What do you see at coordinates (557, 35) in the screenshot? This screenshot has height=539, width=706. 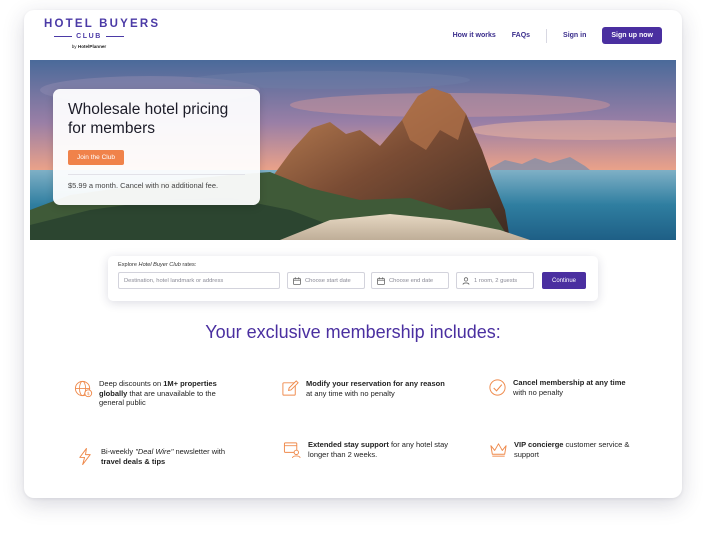 I see `top-nav: How it works FAQs Sign in Sign up now` at bounding box center [557, 35].